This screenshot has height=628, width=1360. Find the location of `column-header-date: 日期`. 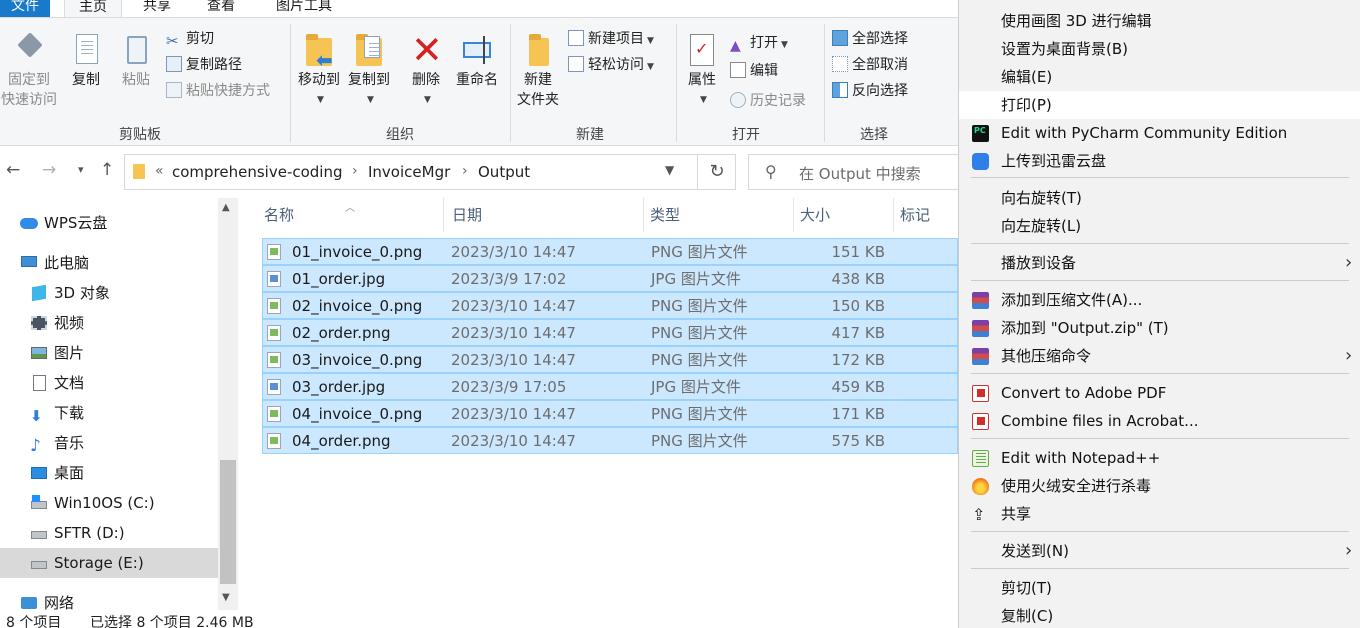

column-header-date: 日期 is located at coordinates (530, 216).